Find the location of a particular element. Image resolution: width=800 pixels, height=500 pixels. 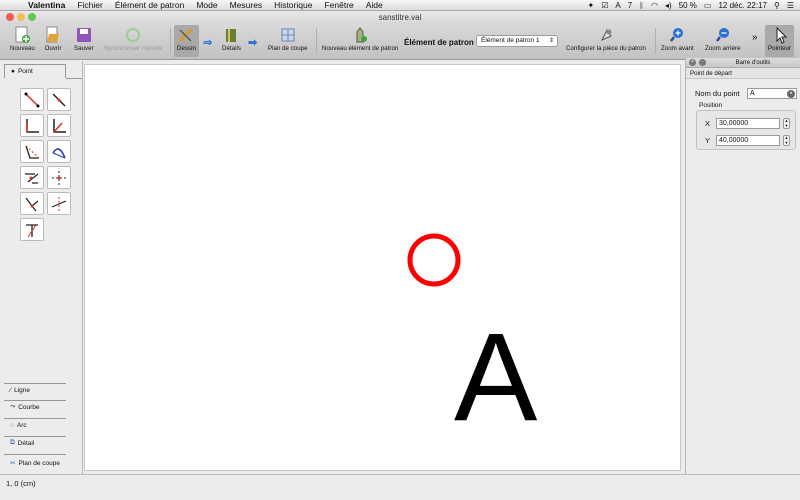

zoom-out-label: Zoom arrière is located at coordinates (723, 48).